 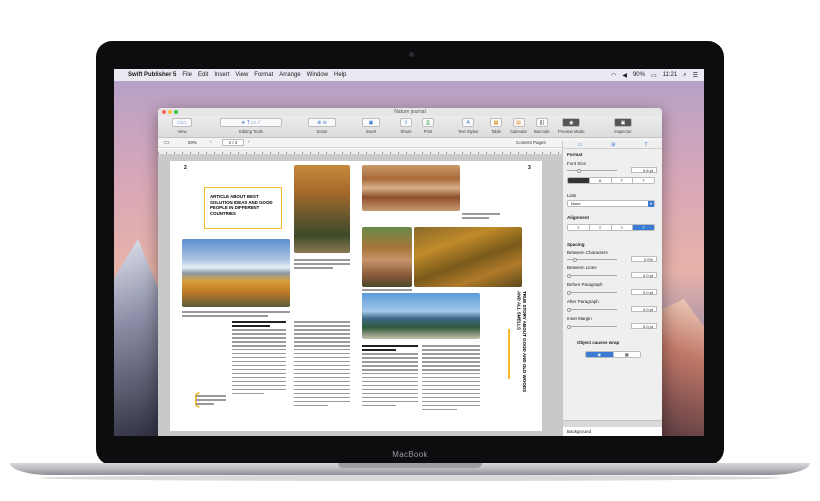 What do you see at coordinates (644, 275) in the screenshot?
I see `between-lines-field: 0.0 pt` at bounding box center [644, 275].